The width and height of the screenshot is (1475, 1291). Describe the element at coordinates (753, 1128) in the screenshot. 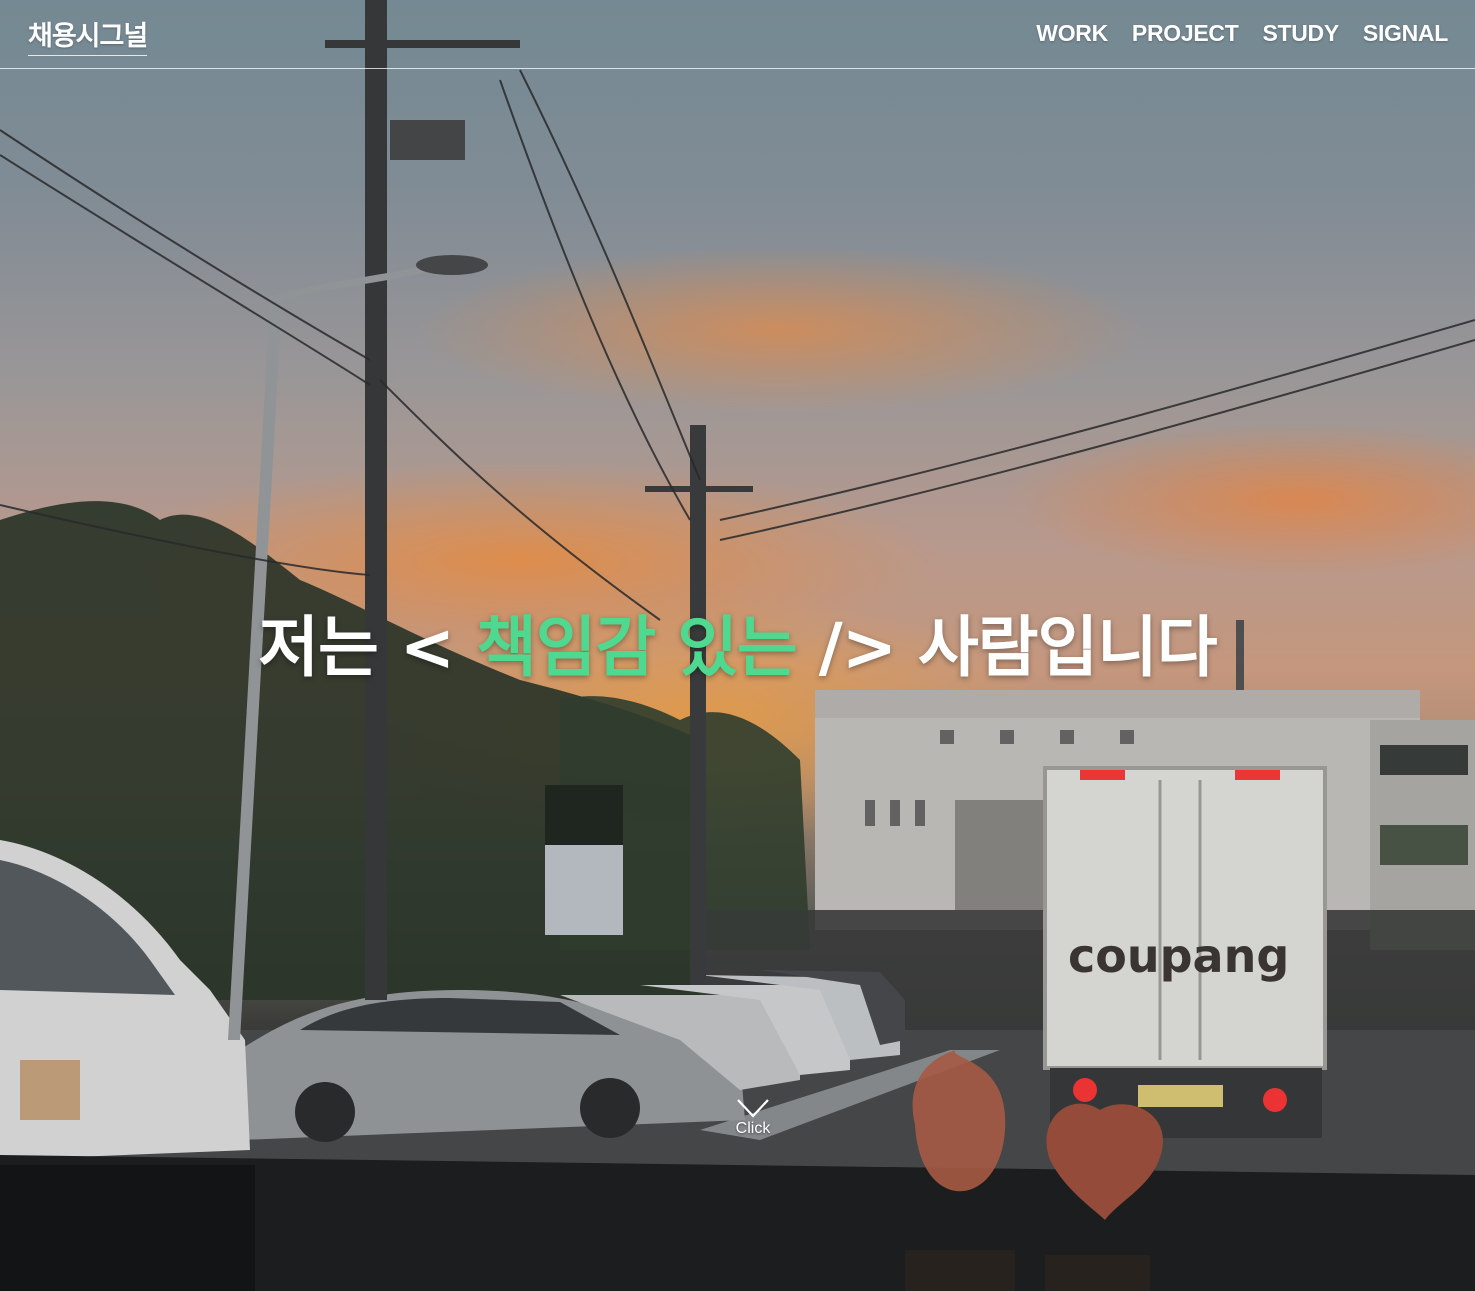

I see `scroll-down-label: Click` at that location.